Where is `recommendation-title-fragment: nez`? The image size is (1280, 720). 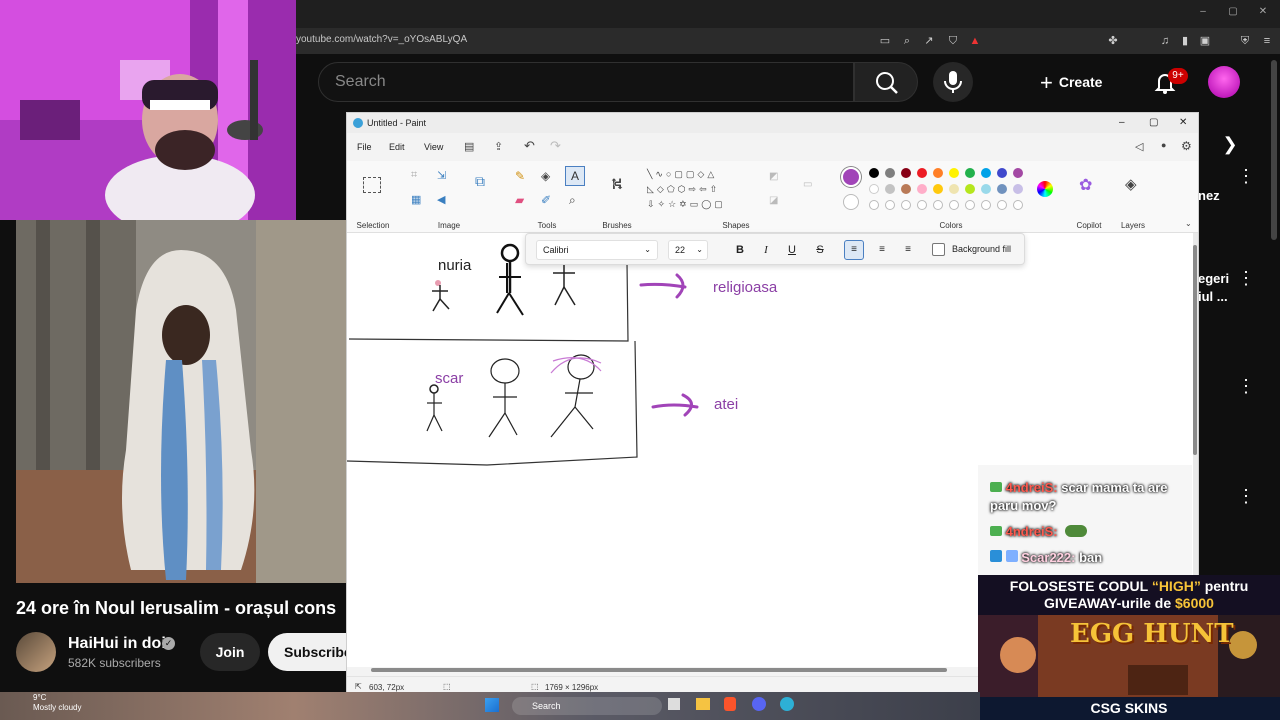 recommendation-title-fragment: nez is located at coordinates (1209, 195).